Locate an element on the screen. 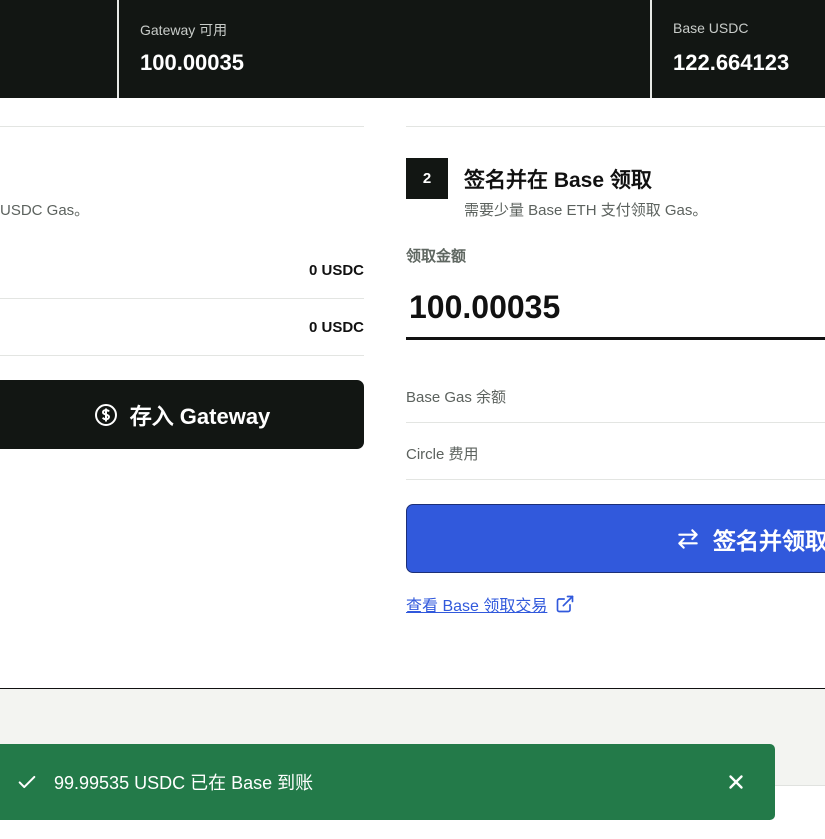  gateway-available-stat: Gateway 可用 100.00035 is located at coordinates (384, 49).